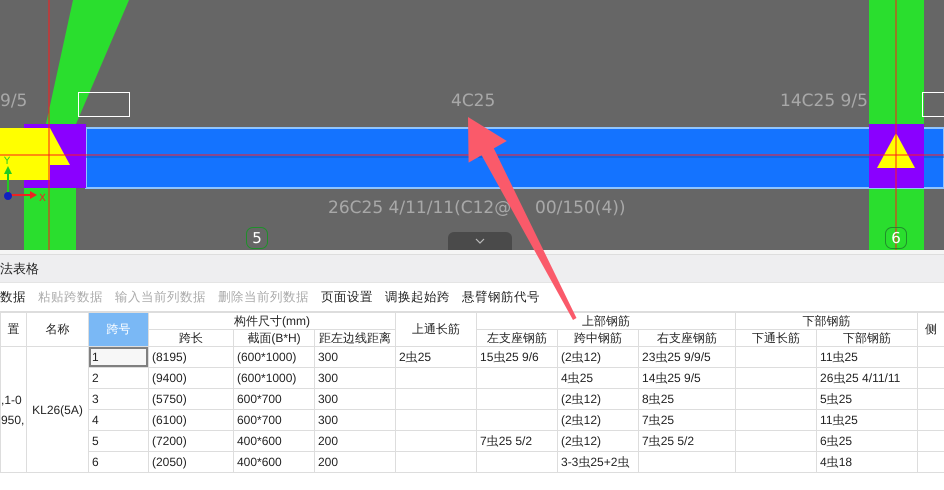  What do you see at coordinates (436, 357) in the screenshot?
I see `table-cell: 2虫25` at bounding box center [436, 357].